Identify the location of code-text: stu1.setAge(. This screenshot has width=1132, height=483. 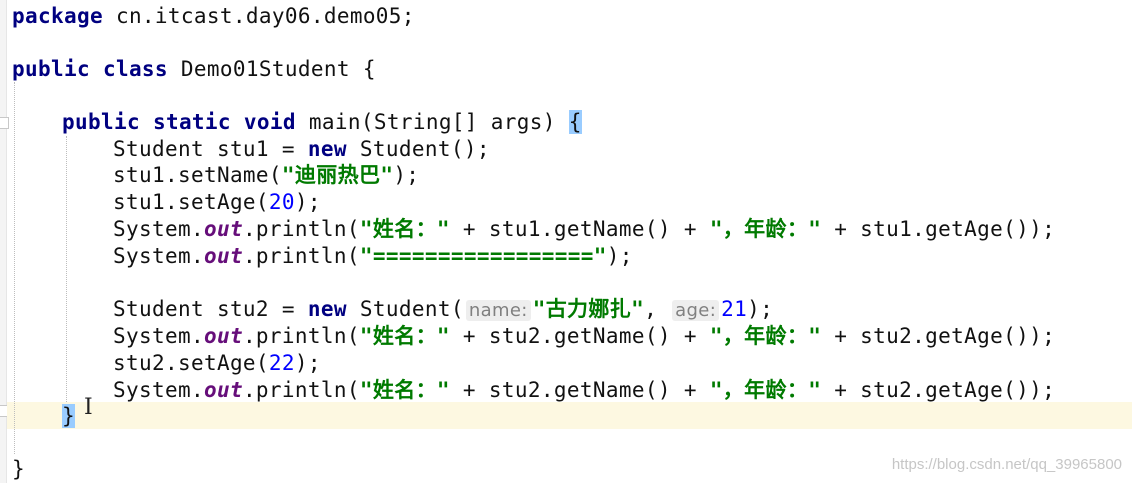
(191, 202).